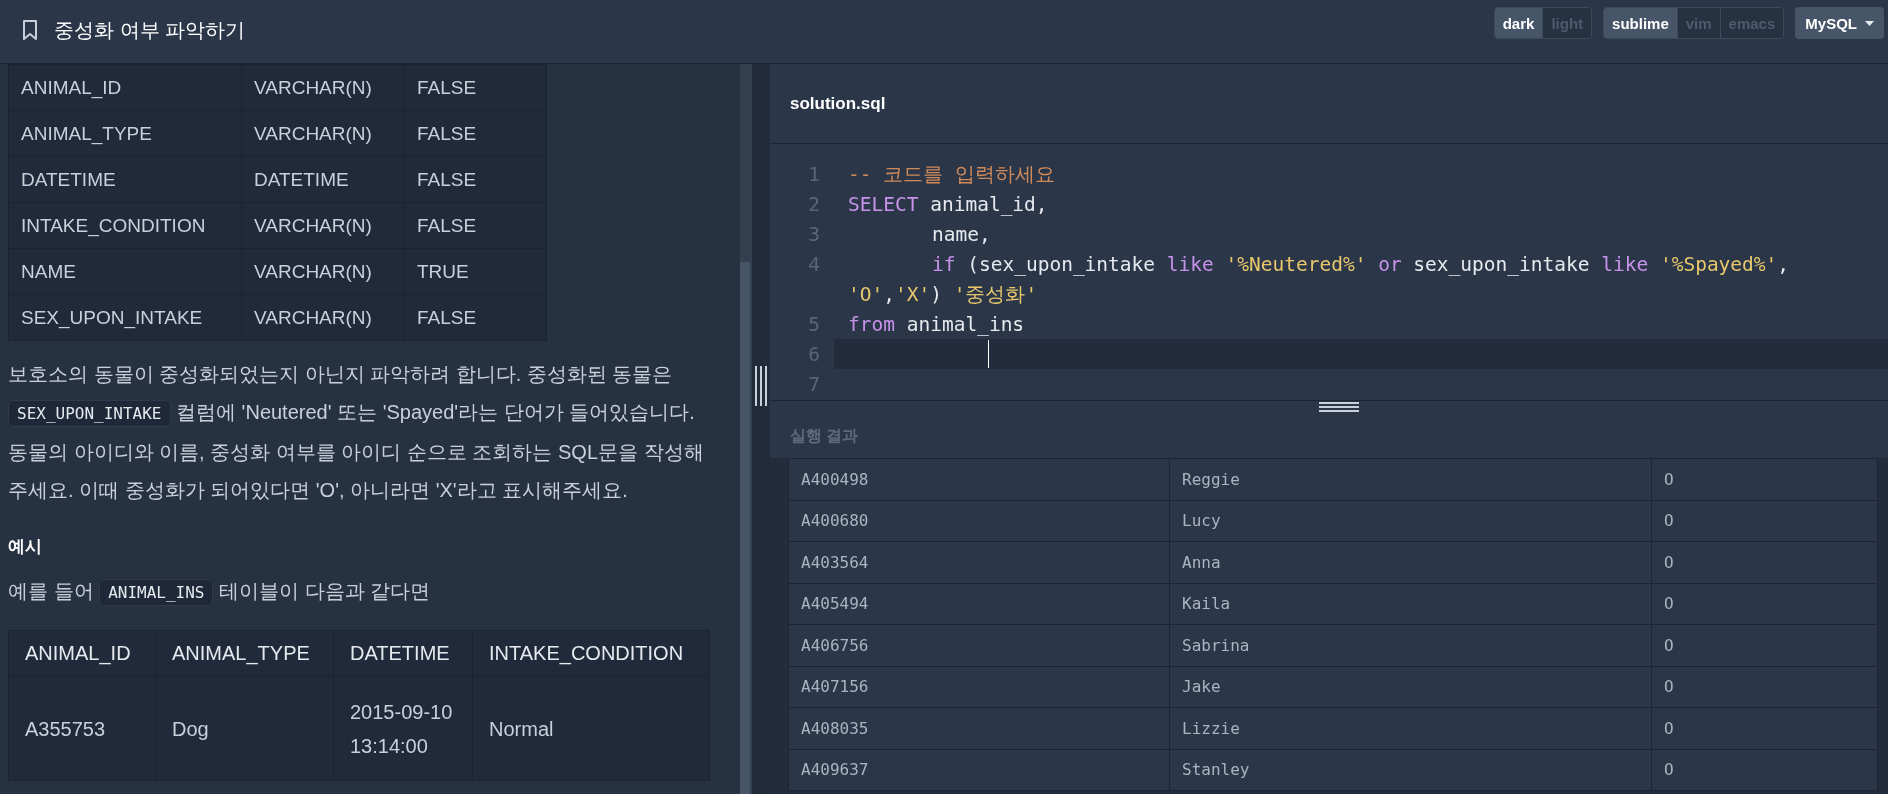 The height and width of the screenshot is (794, 1888). Describe the element at coordinates (979, 521) in the screenshot. I see `table-cell: A400680` at that location.